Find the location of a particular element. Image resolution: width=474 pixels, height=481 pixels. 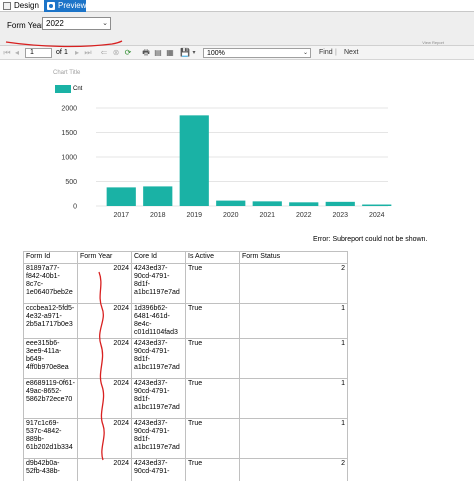

bar-2023 is located at coordinates (340, 203).